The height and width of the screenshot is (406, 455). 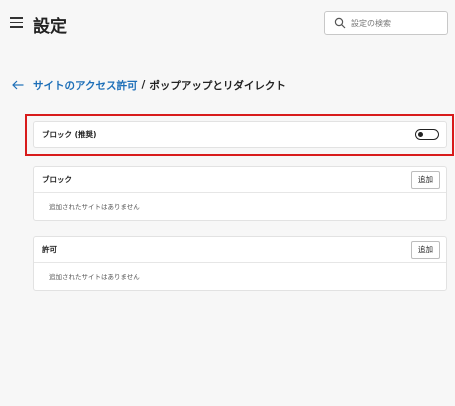 I want to click on search-input, so click(x=398, y=23).